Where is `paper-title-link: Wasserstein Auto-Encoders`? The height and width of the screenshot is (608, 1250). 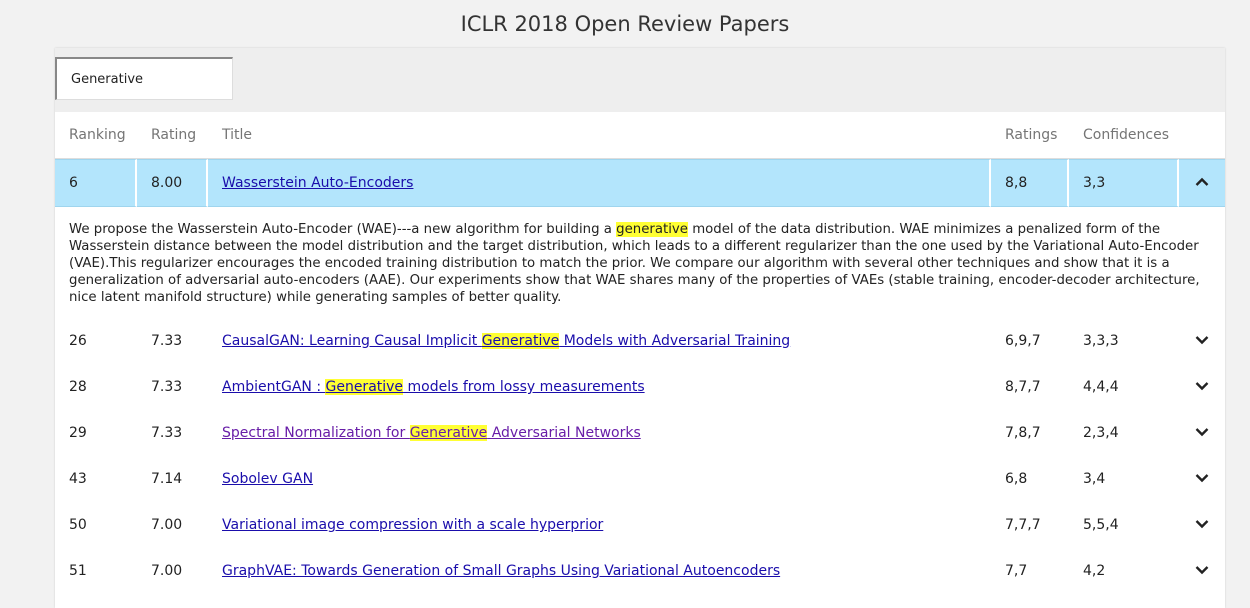 paper-title-link: Wasserstein Auto-Encoders is located at coordinates (317, 183).